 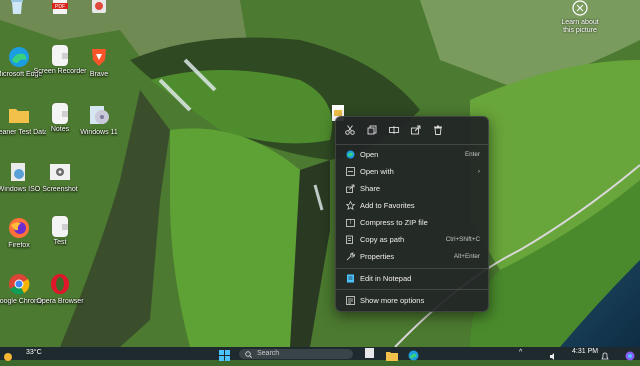 I want to click on pdf-icon: PDF, so click(x=60, y=9).